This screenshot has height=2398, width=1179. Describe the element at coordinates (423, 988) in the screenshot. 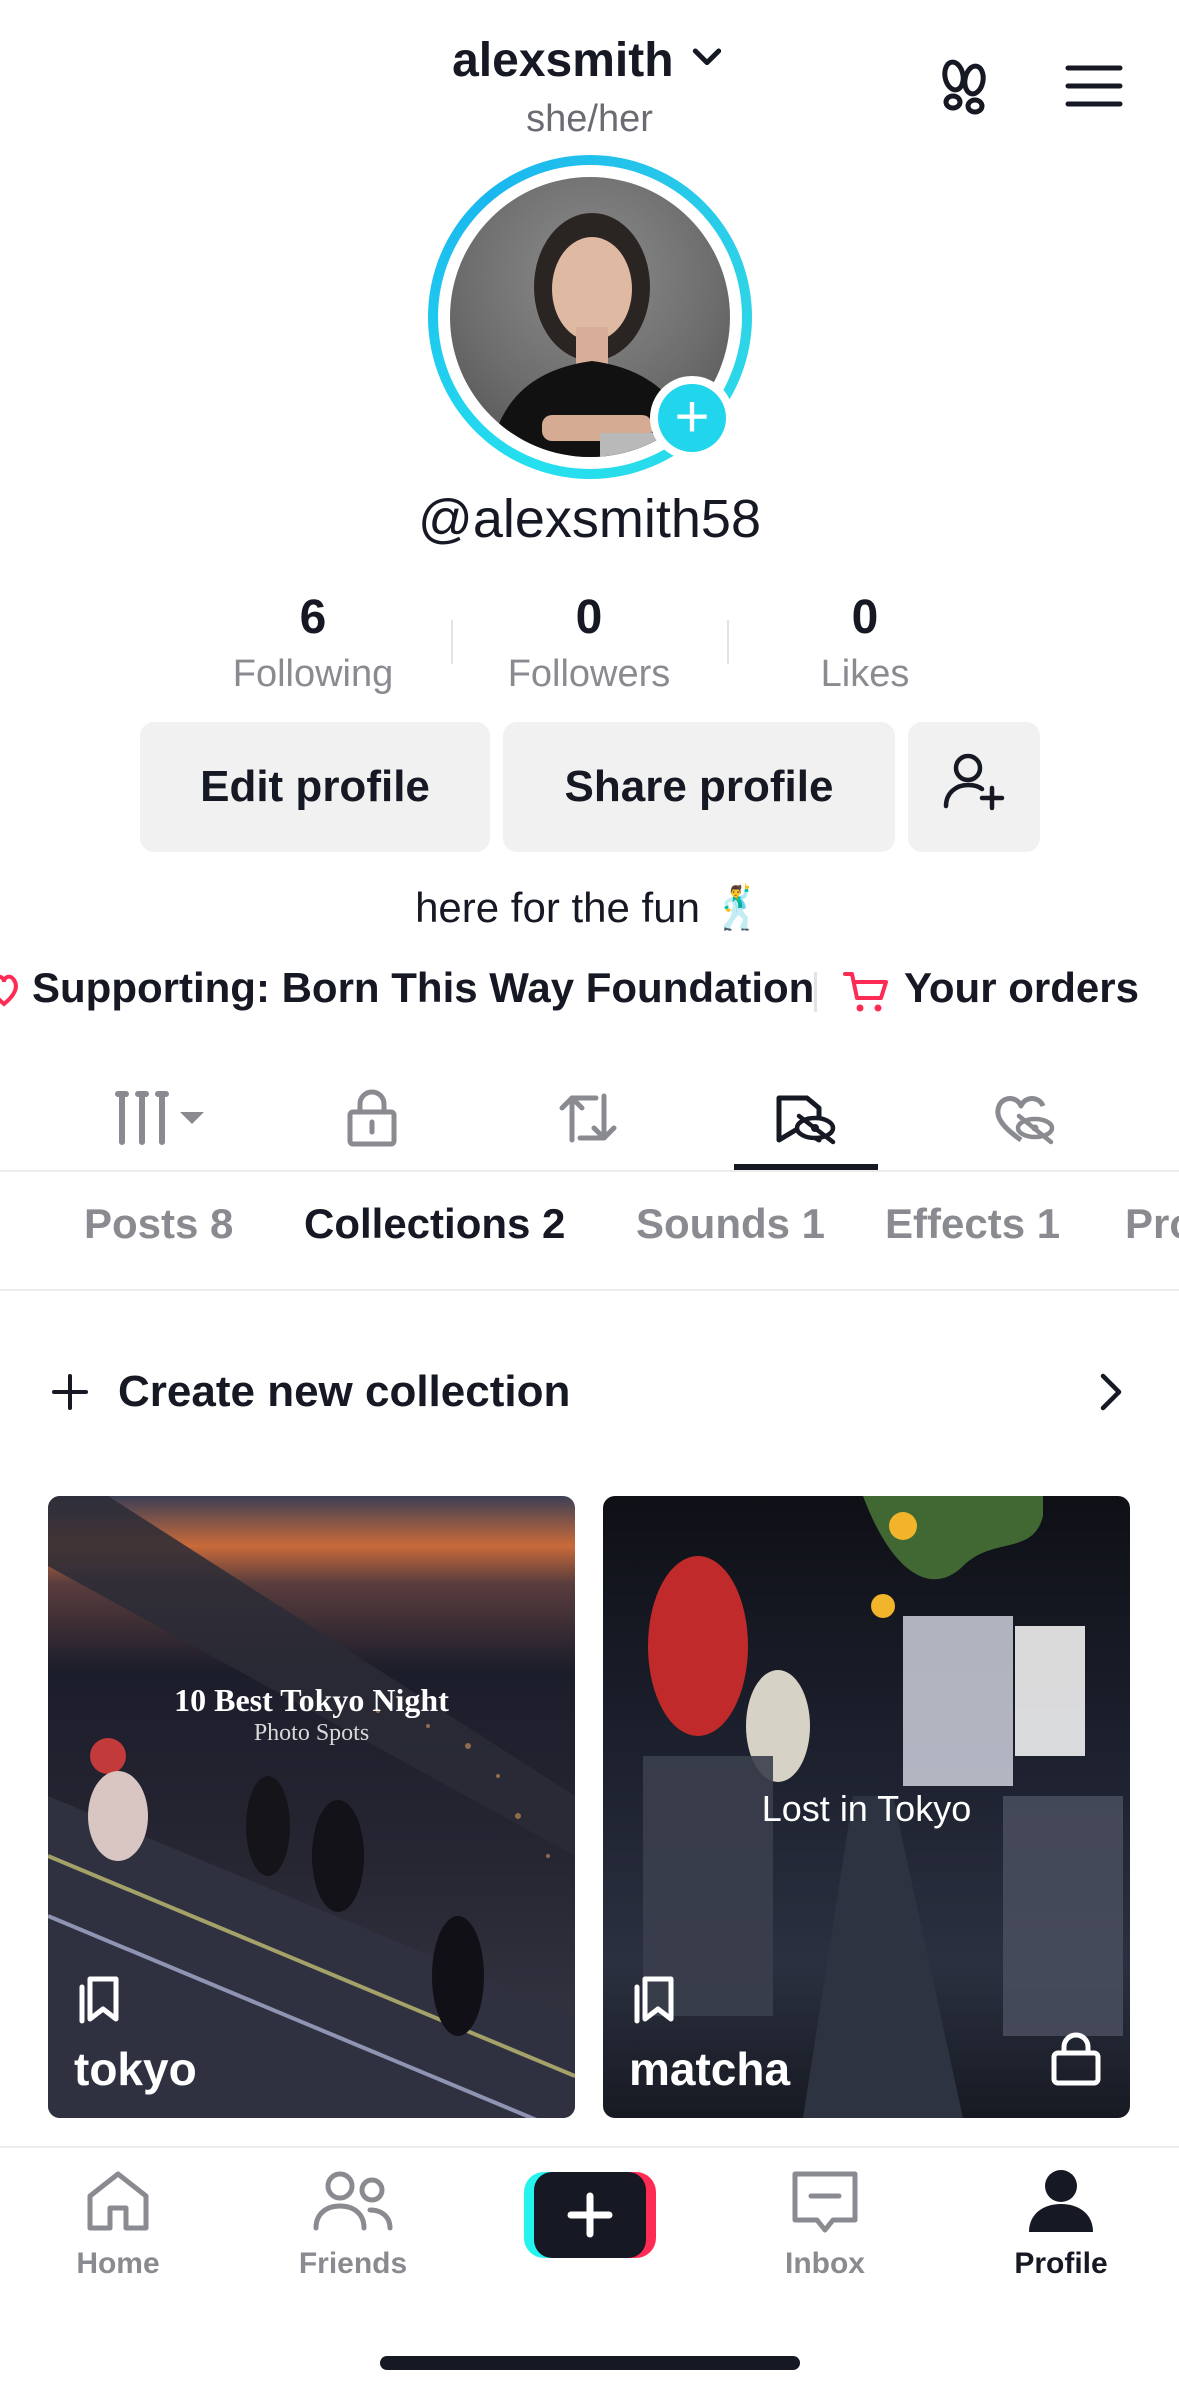

I see `supporting-link: Supporting: Born This Way Foundation` at that location.